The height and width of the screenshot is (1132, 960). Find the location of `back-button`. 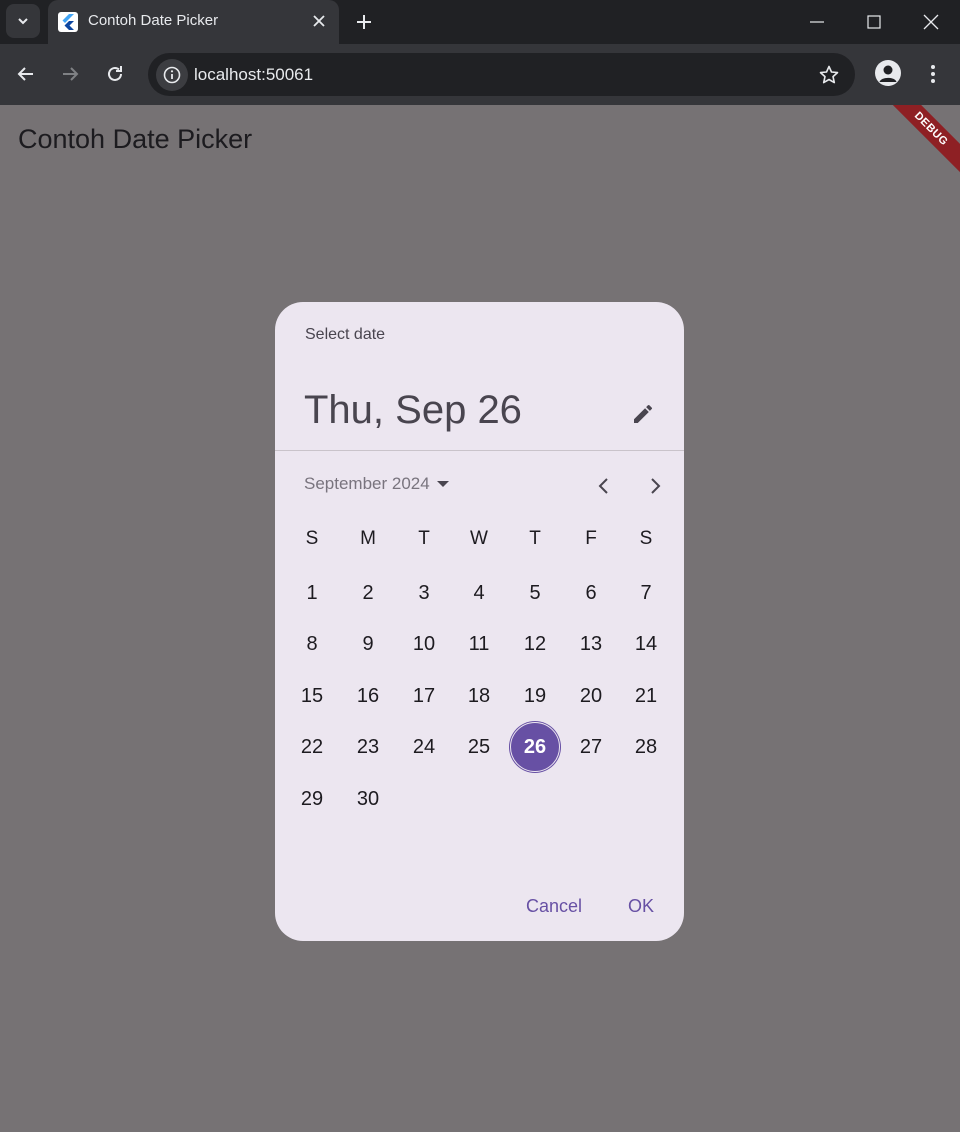

back-button is located at coordinates (26, 74).